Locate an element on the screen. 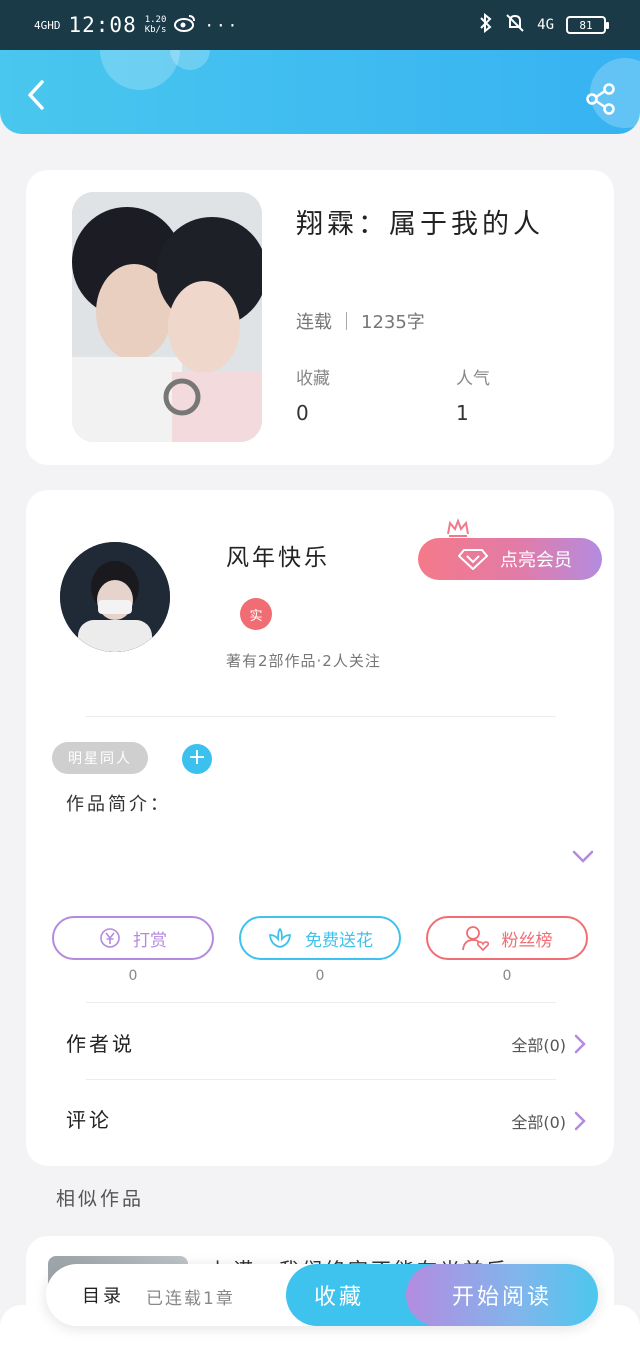 This screenshot has height=1372, width=640. expand-chevron-icon is located at coordinates (583, 857).